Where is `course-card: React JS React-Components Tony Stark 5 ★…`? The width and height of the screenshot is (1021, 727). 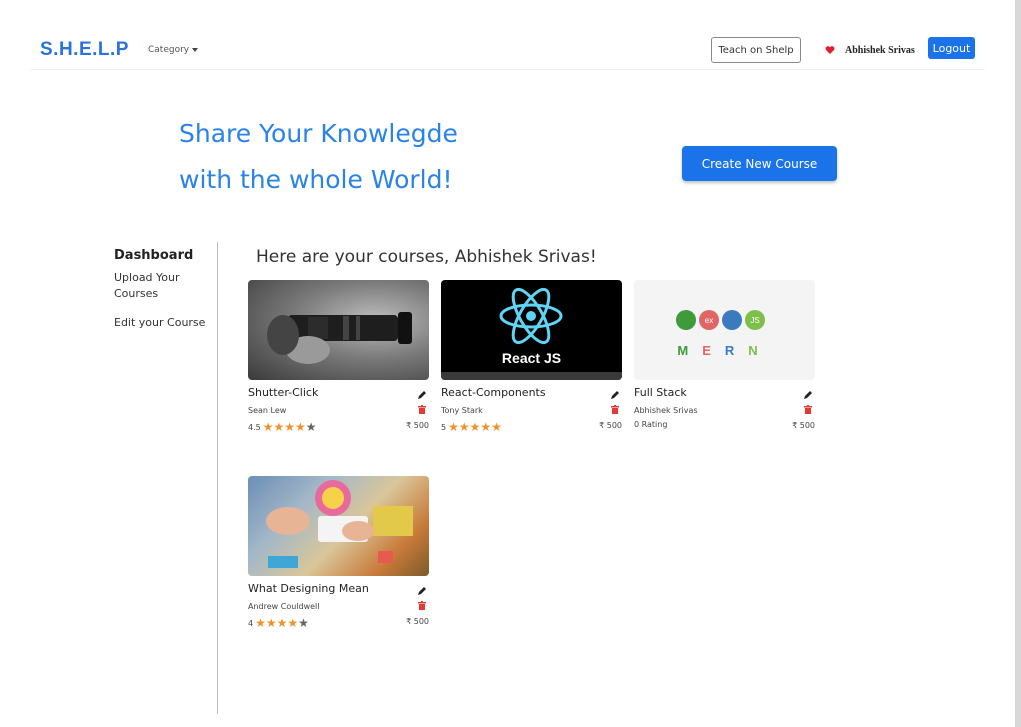
course-card: React JS React-Components Tony Stark 5 ★… is located at coordinates (531, 360).